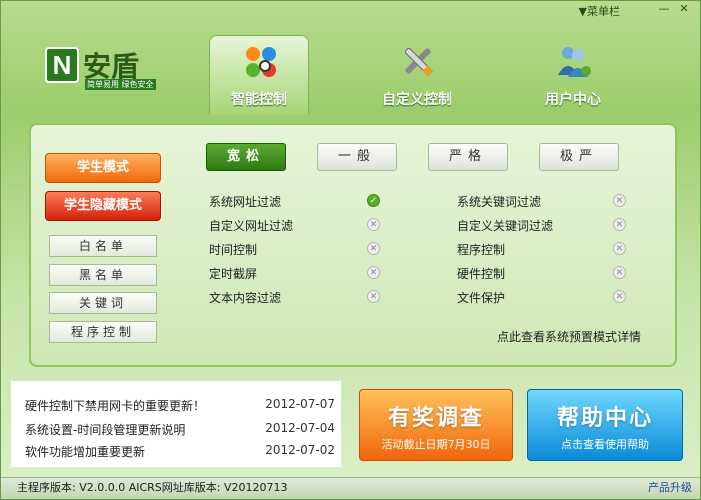 The height and width of the screenshot is (500, 701). Describe the element at coordinates (103, 303) in the screenshot. I see `keywords-button: 关键词` at that location.